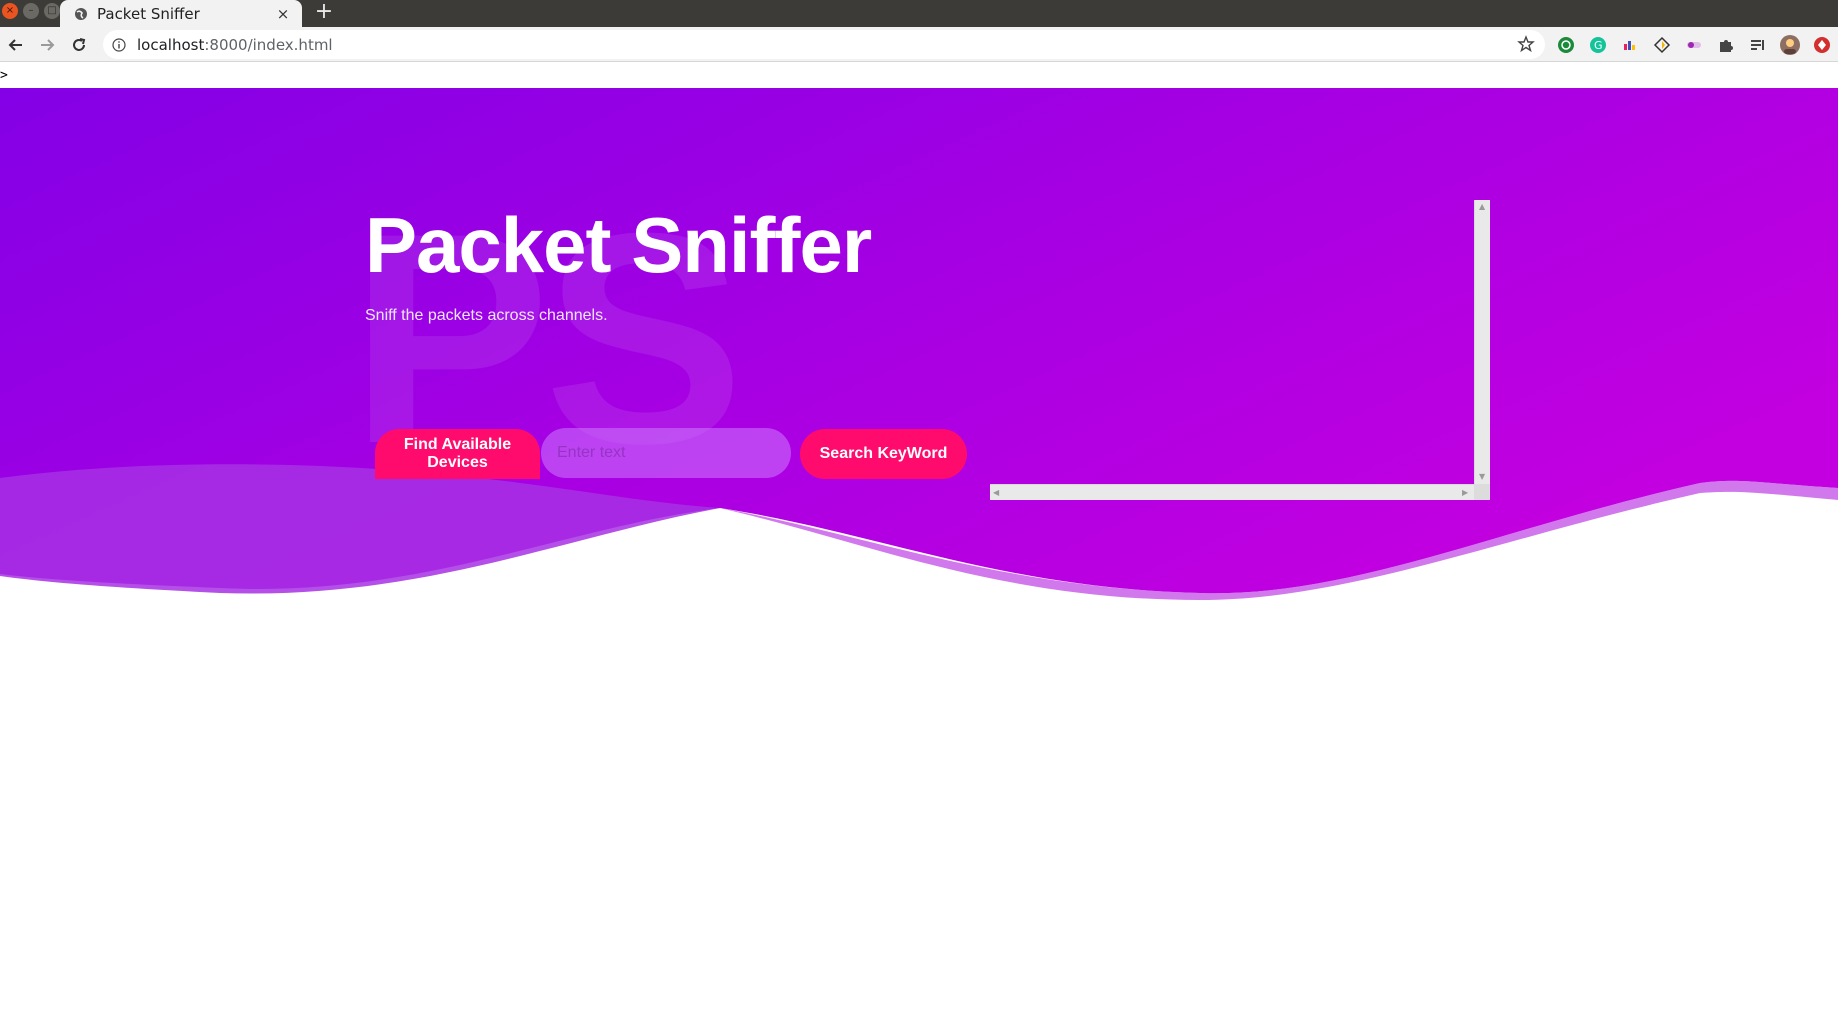  I want to click on window-maximize-button: □, so click(52, 11).